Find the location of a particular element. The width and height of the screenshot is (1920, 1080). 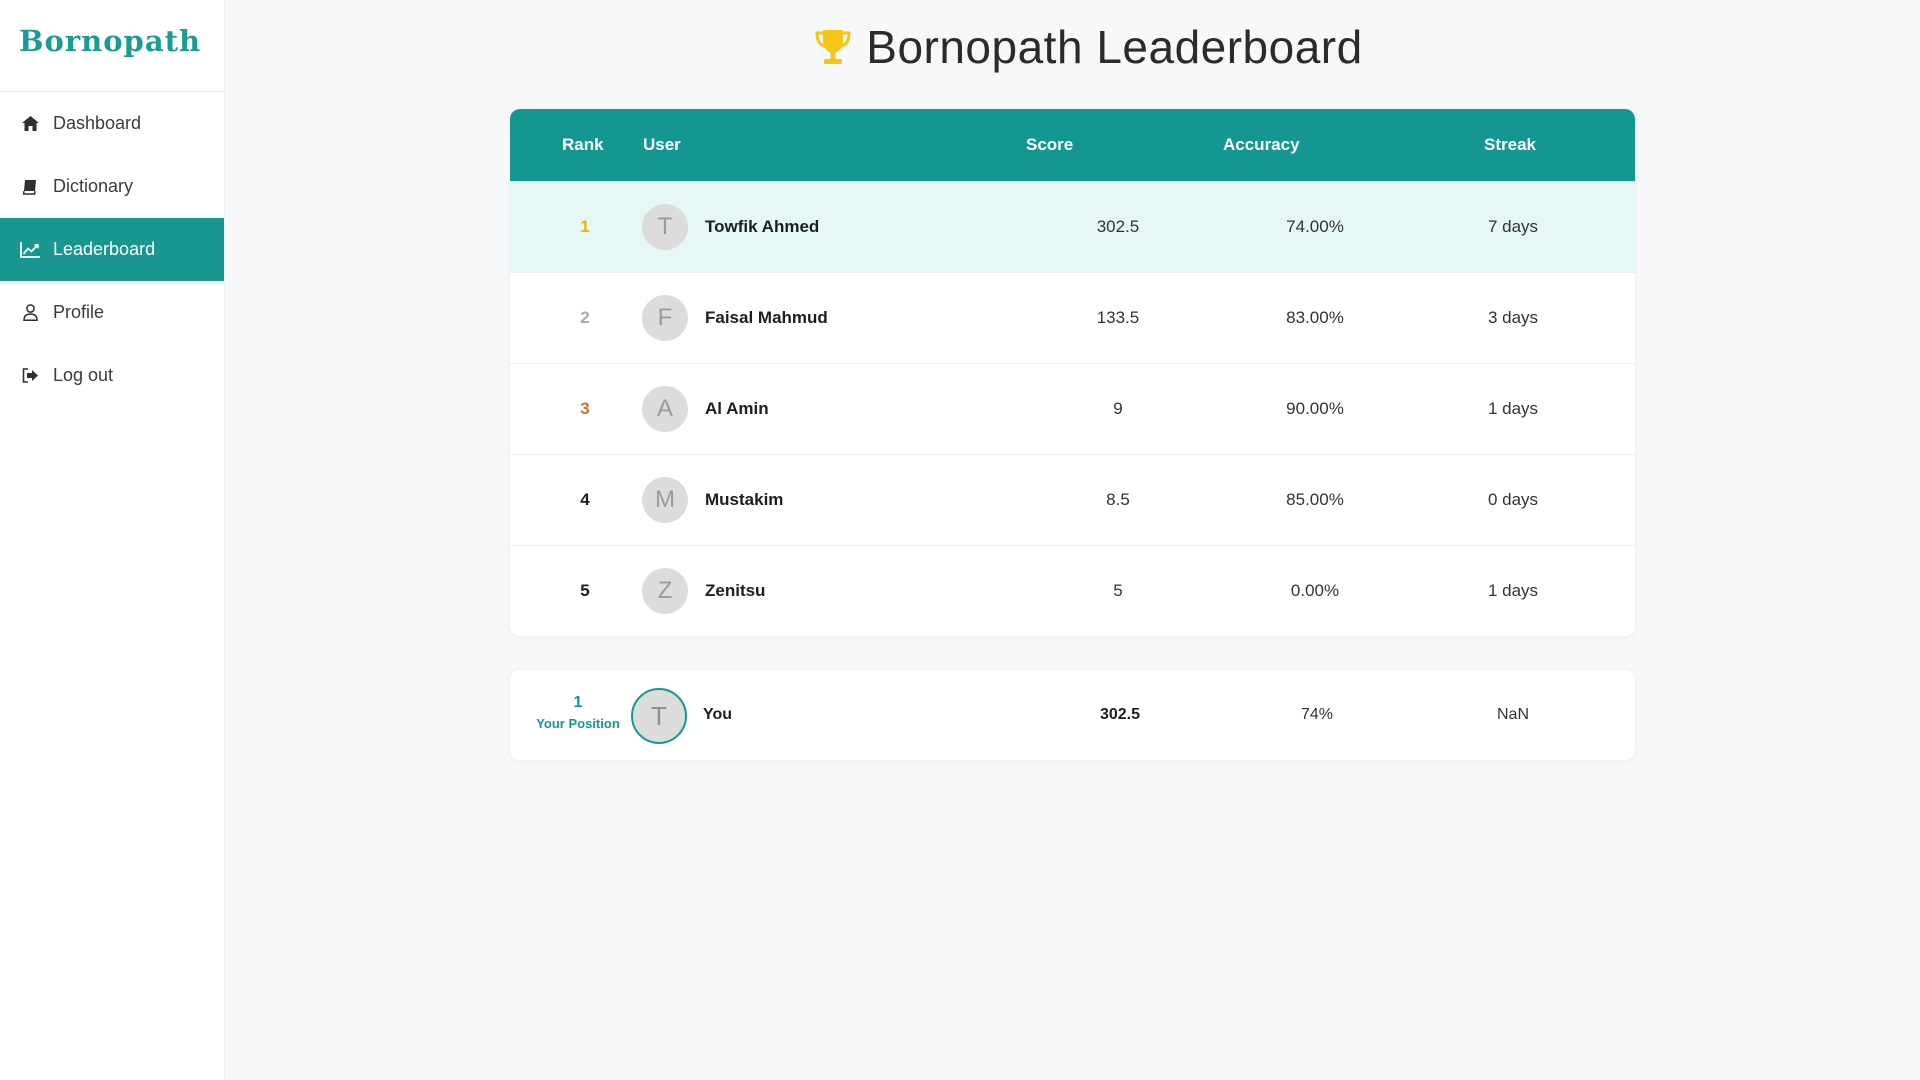

accuracy-cell: 90.00% is located at coordinates (1315, 408).